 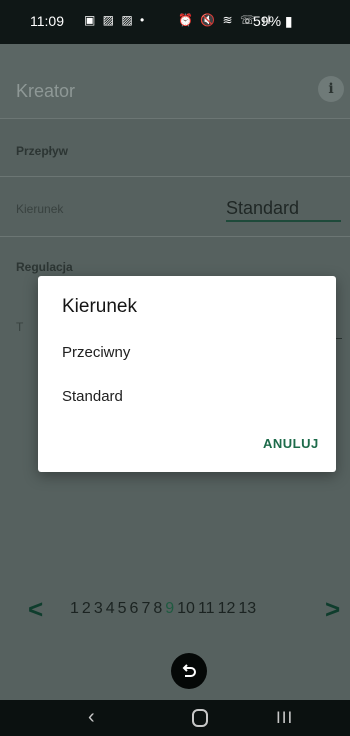 What do you see at coordinates (42, 151) in the screenshot?
I see `section-flow-heading: Przepływ` at bounding box center [42, 151].